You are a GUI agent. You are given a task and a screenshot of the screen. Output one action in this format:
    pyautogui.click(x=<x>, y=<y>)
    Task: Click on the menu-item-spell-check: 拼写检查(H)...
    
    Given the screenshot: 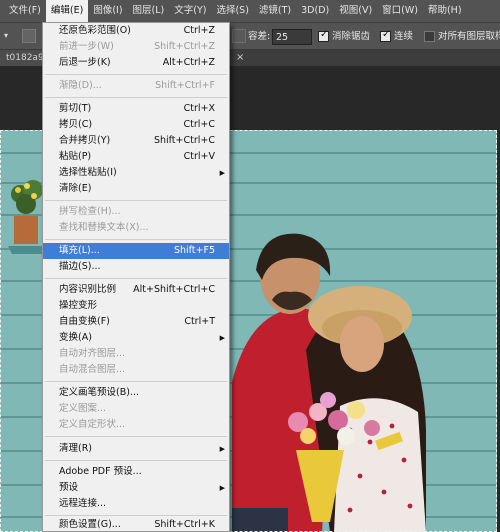 What is the action you would take?
    pyautogui.click(x=90, y=211)
    